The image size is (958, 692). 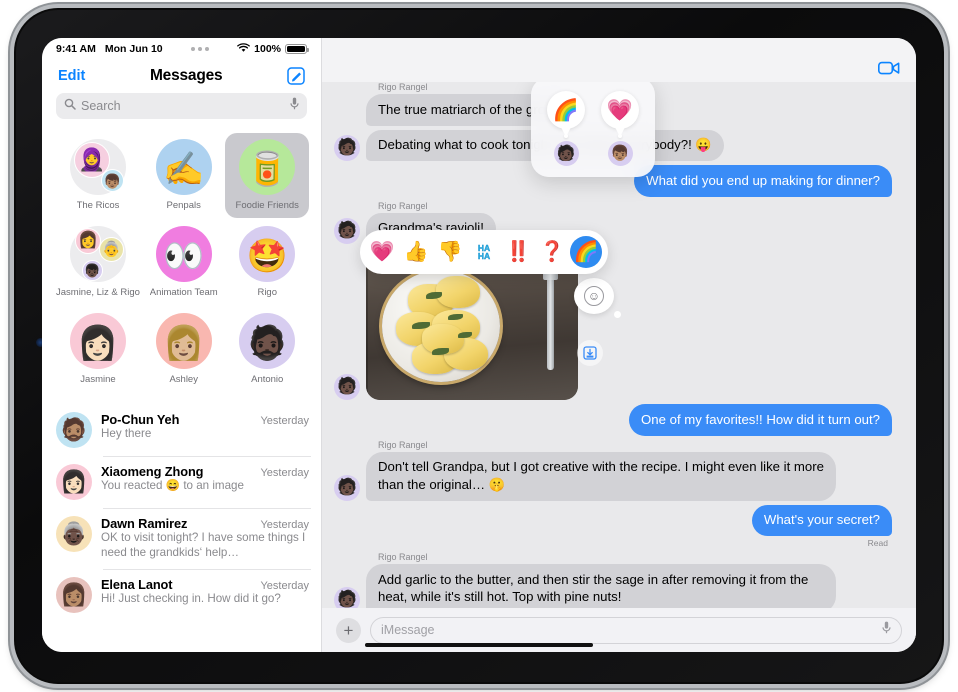 I want to click on exclamation-tapback: ‼️, so click(x=518, y=252).